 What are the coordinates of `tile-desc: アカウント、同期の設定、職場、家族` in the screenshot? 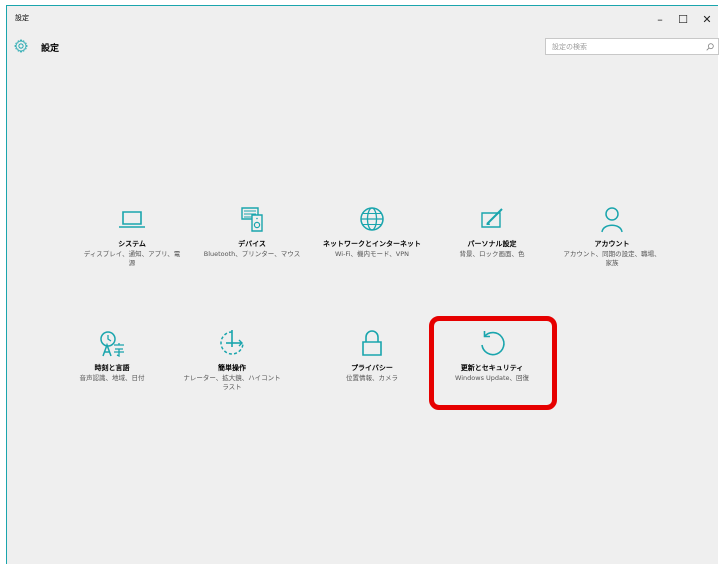 It's located at (612, 258).